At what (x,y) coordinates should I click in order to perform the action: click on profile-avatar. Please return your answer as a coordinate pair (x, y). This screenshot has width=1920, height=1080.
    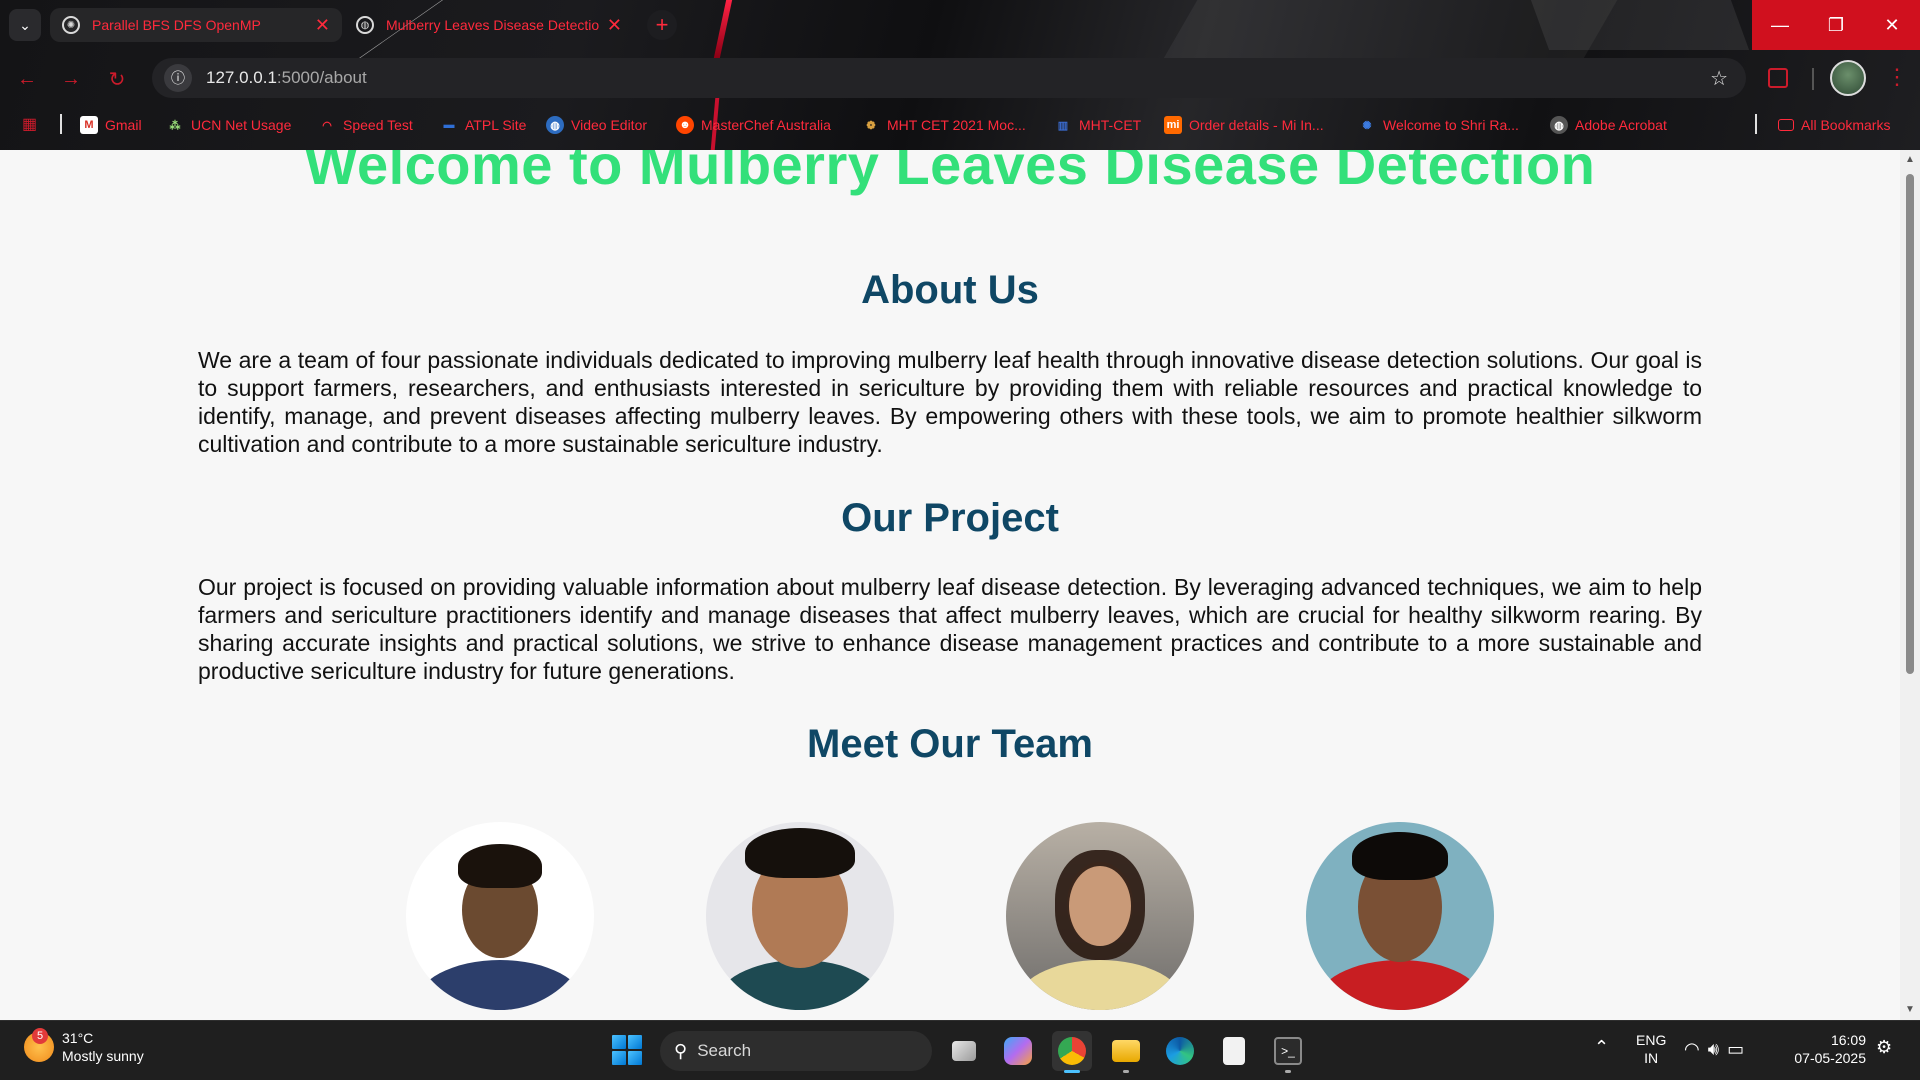
    Looking at the image, I should click on (1848, 78).